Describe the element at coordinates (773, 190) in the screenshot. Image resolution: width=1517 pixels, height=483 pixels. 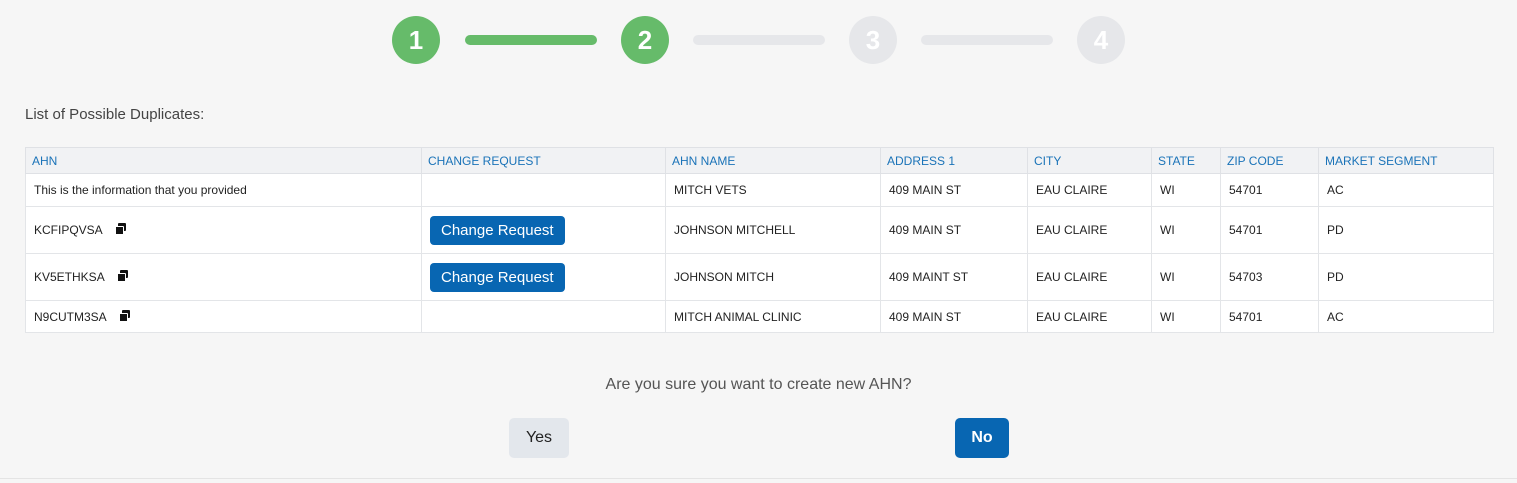
I see `cell-ahn-name: MITCH VETS` at that location.